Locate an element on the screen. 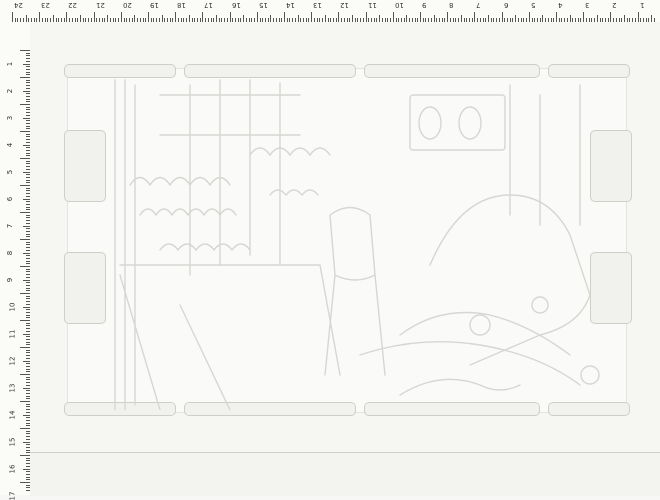 This screenshot has width=660, height=500. ruler-number: 2 is located at coordinates (614, 5).